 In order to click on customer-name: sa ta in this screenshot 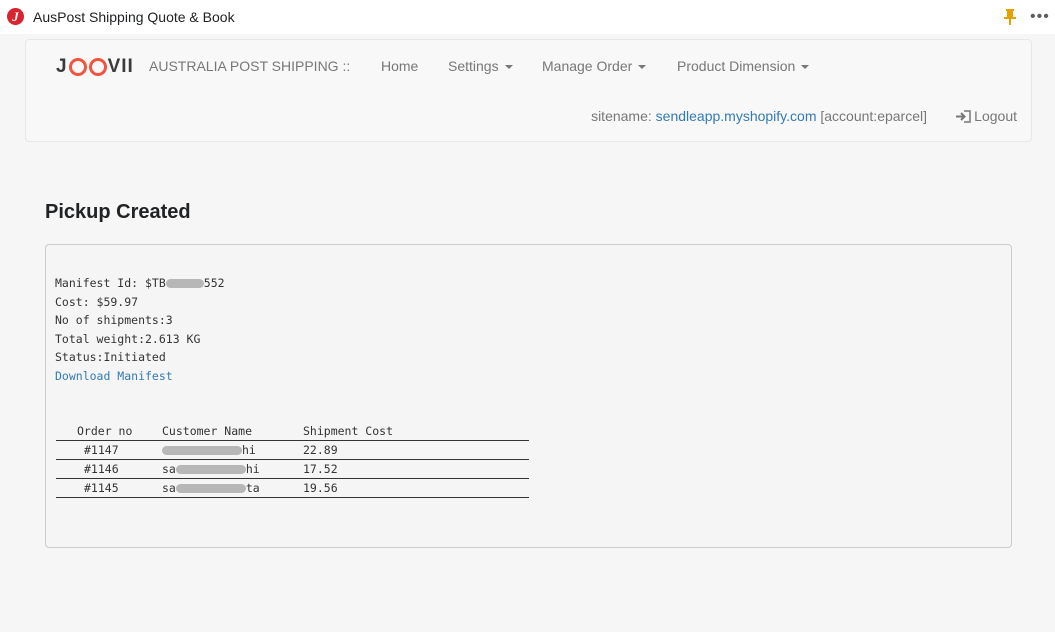, I will do `click(232, 488)`.